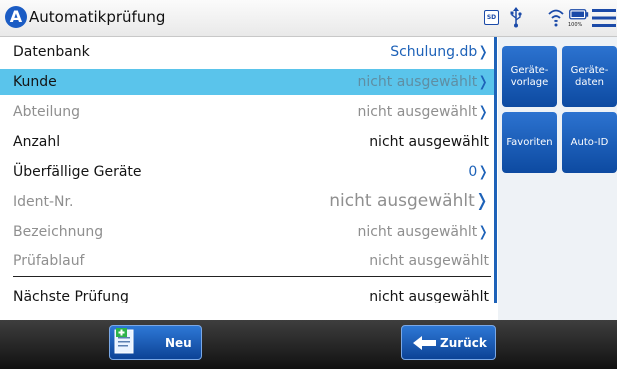 Image resolution: width=617 pixels, height=369 pixels. Describe the element at coordinates (308, 344) in the screenshot. I see `bottom-toolbar: Neu Zurück` at that location.